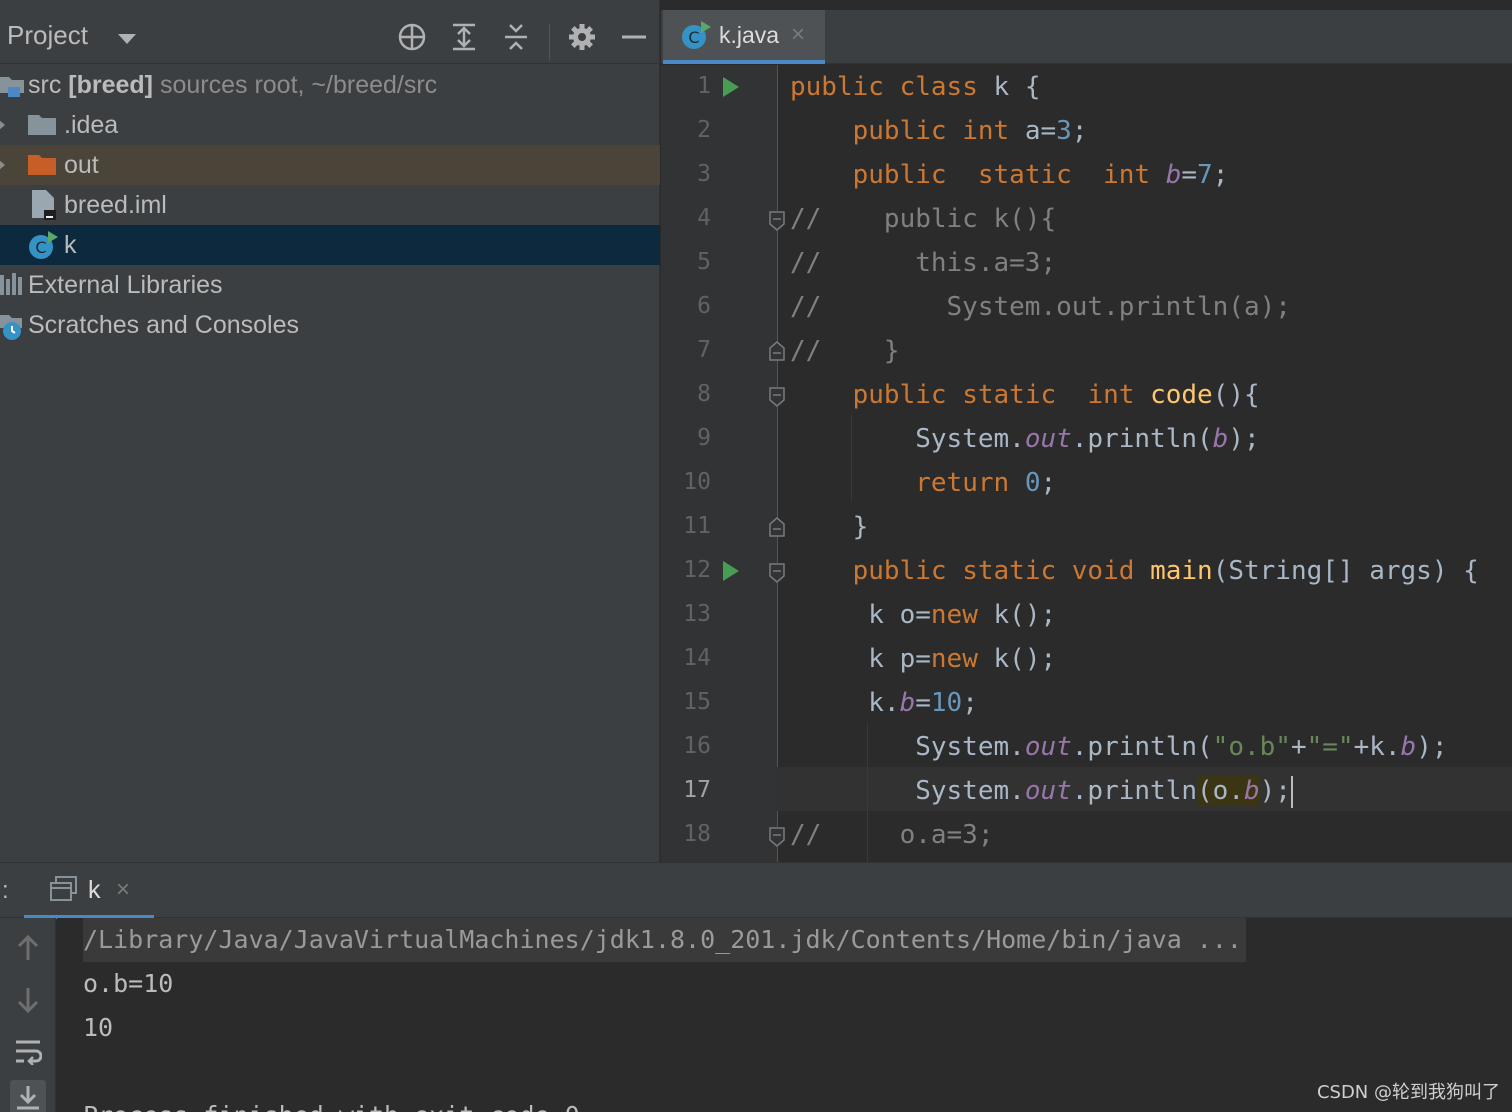  What do you see at coordinates (516, 37) in the screenshot?
I see `collapse-all-icon` at bounding box center [516, 37].